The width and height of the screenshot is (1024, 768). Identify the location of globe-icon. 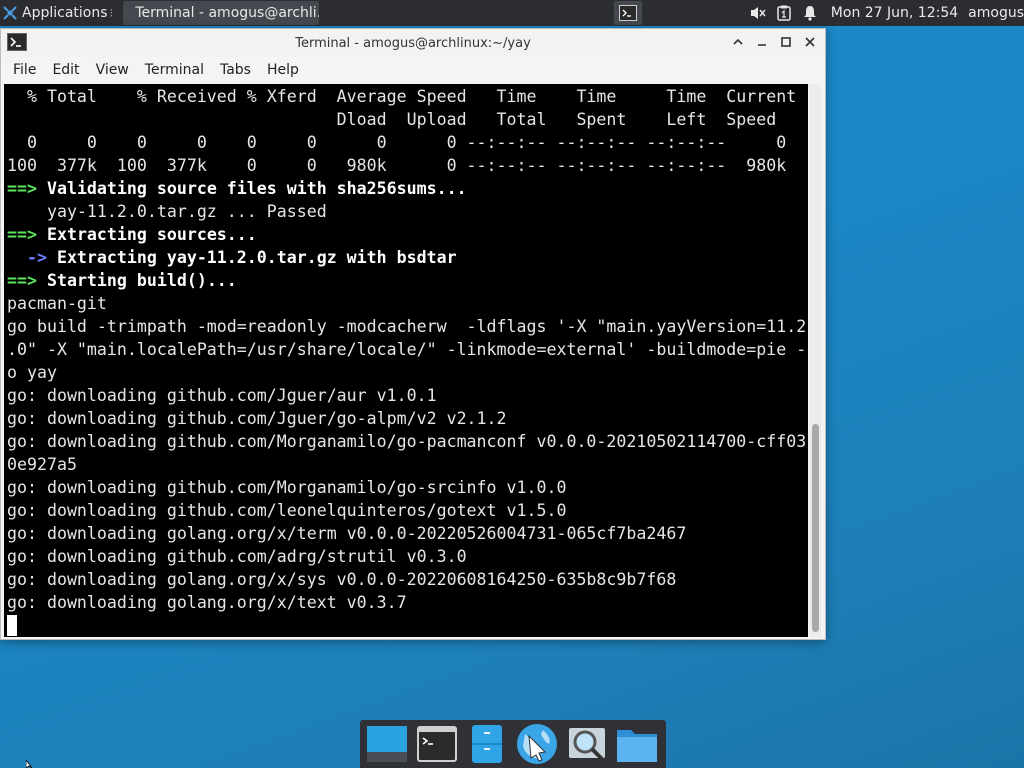
(537, 744).